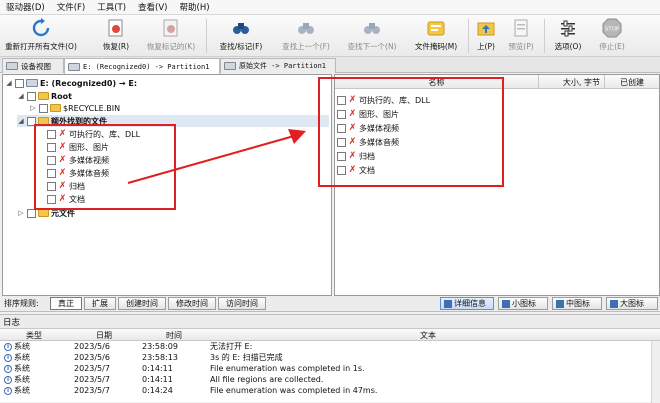 The image size is (660, 403). Describe the element at coordinates (174, 335) in the screenshot. I see `log-column-time: 时间` at that location.